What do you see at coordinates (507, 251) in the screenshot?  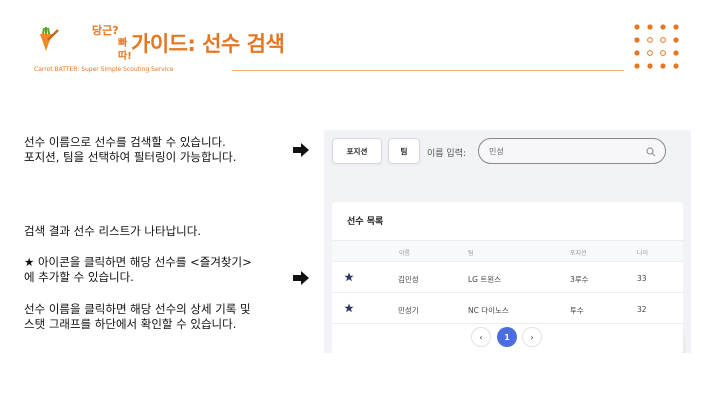 I see `table-header: 이름 팀 포지션 나이` at bounding box center [507, 251].